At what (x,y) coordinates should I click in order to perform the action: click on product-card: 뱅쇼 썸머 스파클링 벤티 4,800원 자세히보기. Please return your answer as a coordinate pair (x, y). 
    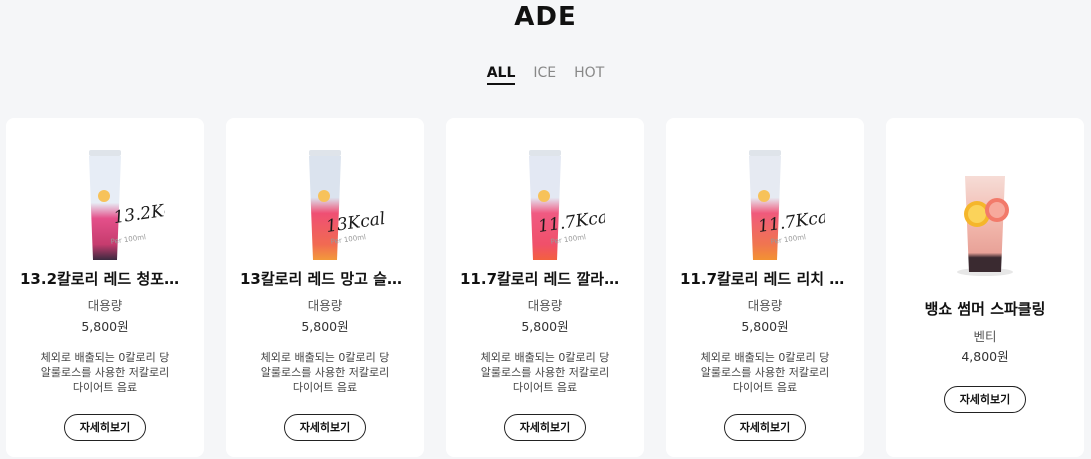
    Looking at the image, I should click on (985, 287).